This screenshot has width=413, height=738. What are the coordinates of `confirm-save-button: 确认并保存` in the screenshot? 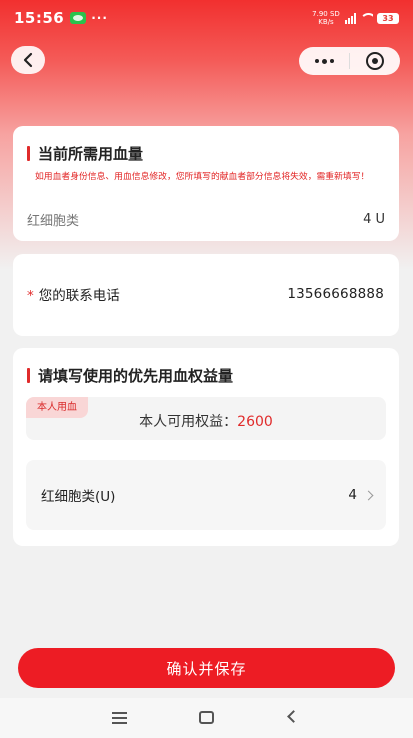 It's located at (206, 668).